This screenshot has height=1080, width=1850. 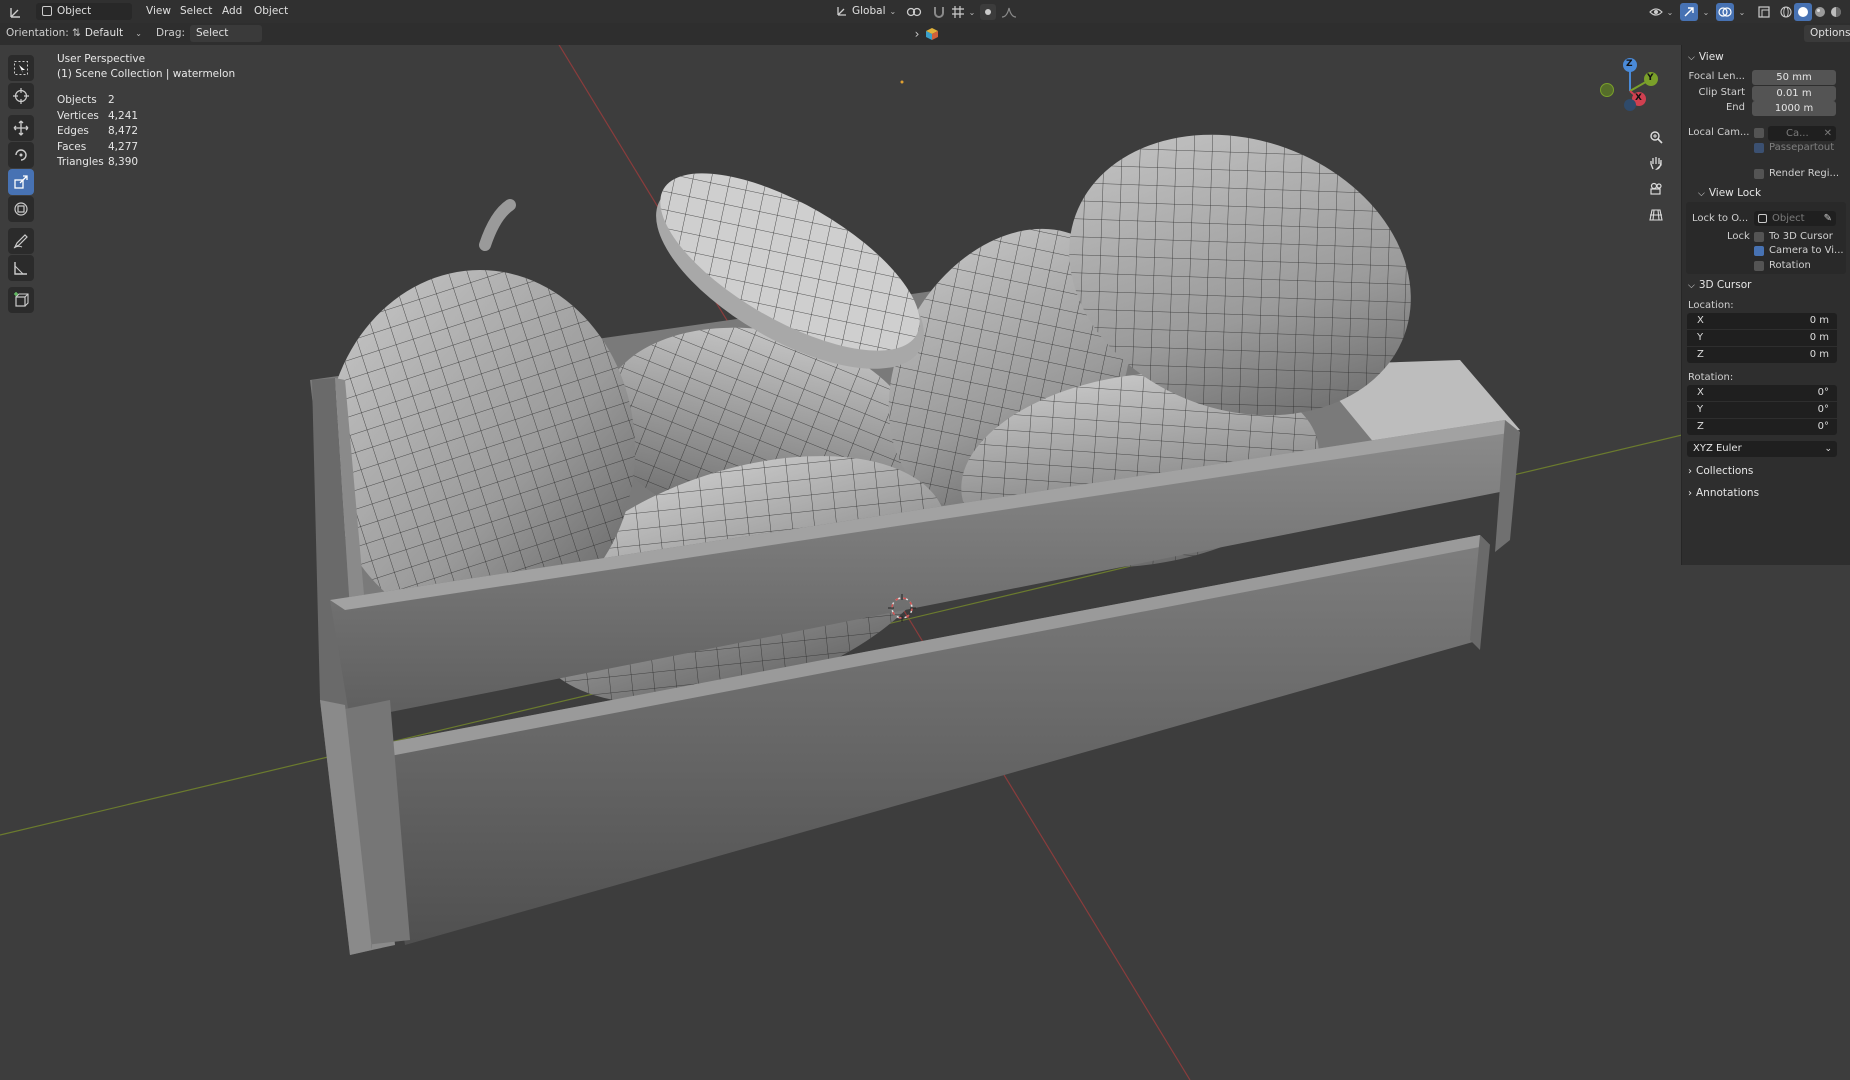 I want to click on eyedropper-icon: ✎, so click(x=1828, y=218).